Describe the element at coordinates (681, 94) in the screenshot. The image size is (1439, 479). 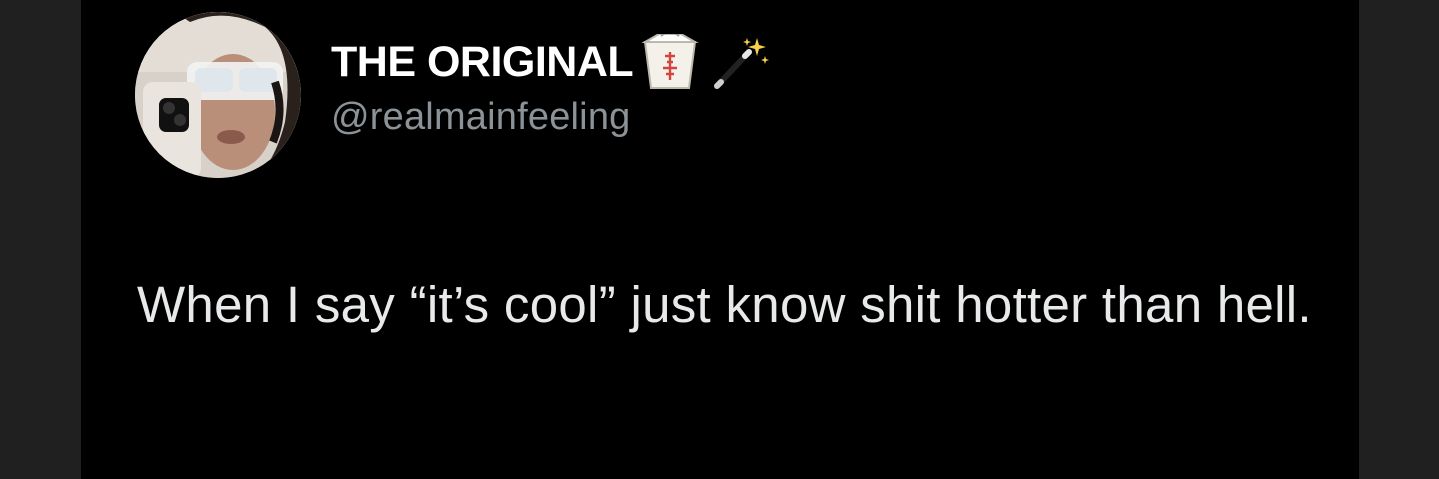
I see `tweet-header: THE ORIGINAL @realmainfeeling` at that location.